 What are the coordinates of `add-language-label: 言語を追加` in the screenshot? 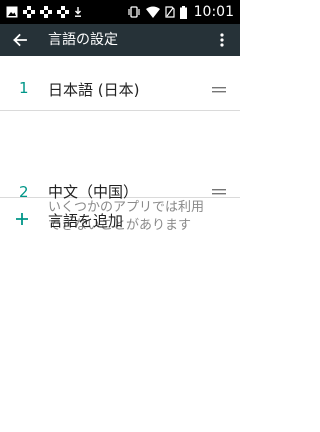 It's located at (86, 221).